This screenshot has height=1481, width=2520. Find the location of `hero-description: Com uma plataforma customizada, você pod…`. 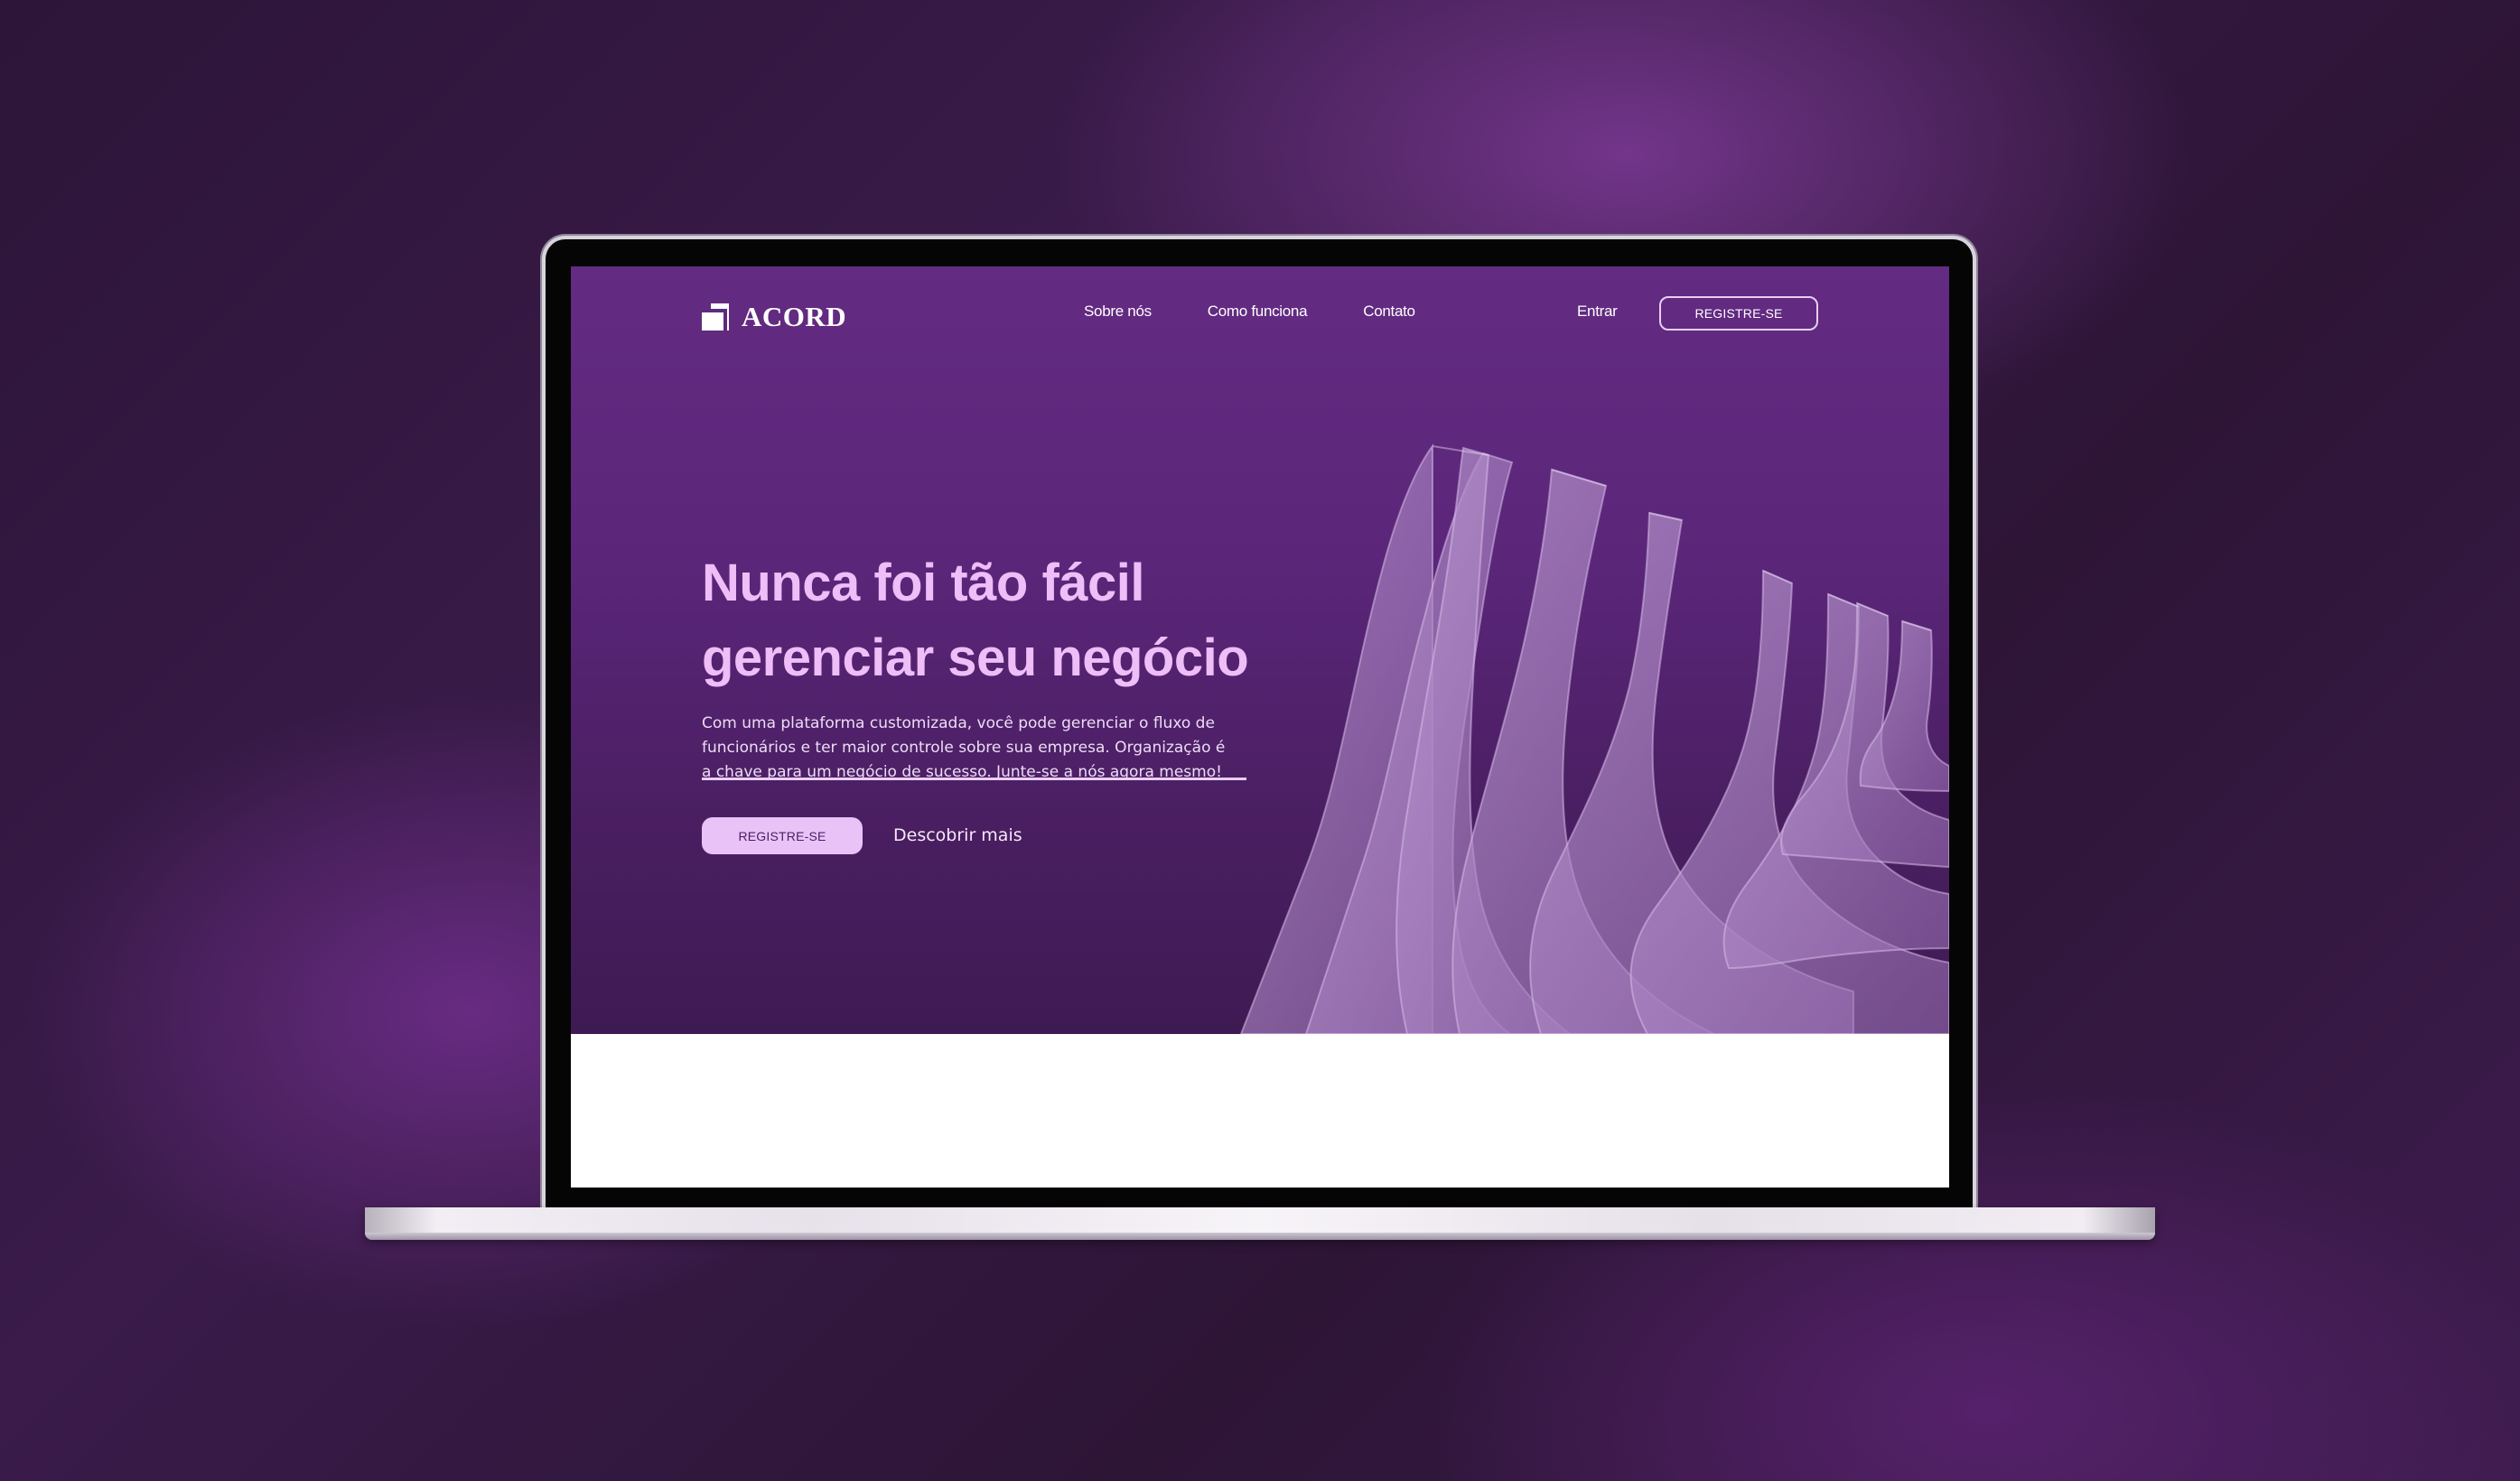

hero-description: Com uma plataforma customizada, você pod… is located at coordinates (964, 748).